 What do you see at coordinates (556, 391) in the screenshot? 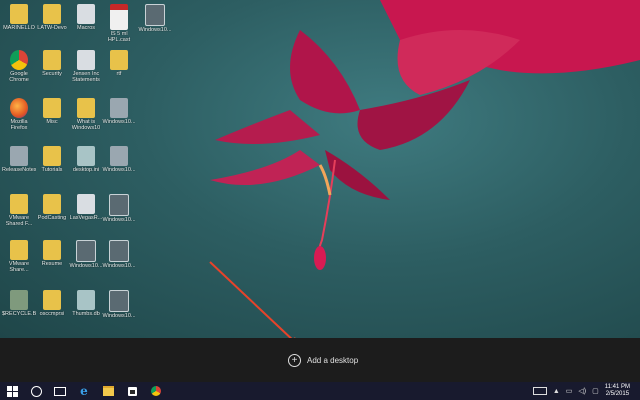
I see `chevron-up-icon: ▲` at bounding box center [556, 391].